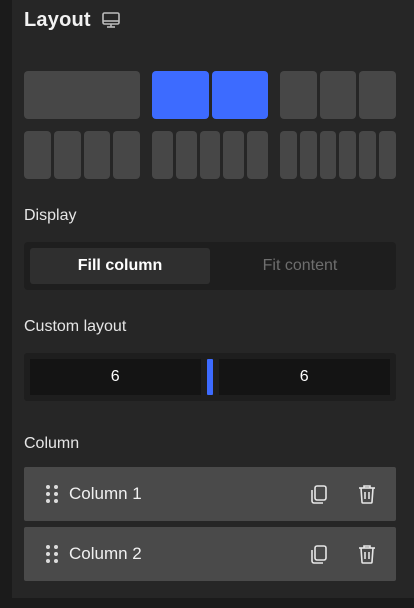  What do you see at coordinates (115, 377) in the screenshot?
I see `left-column-width-input: 6` at bounding box center [115, 377].